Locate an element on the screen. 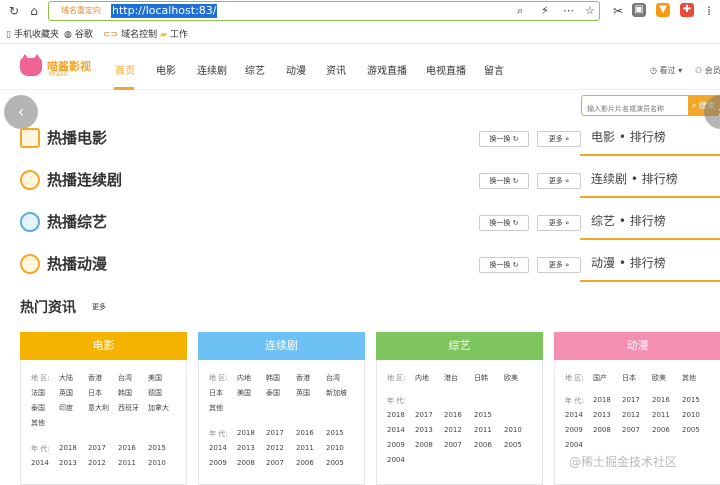  region-link: 印度 is located at coordinates (66, 408).